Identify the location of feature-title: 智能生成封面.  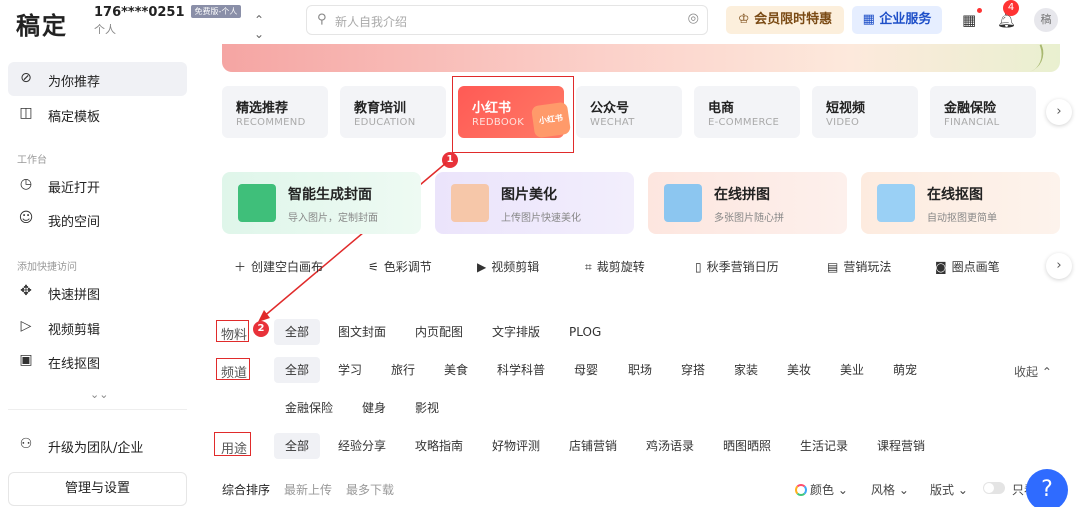
(330, 195).